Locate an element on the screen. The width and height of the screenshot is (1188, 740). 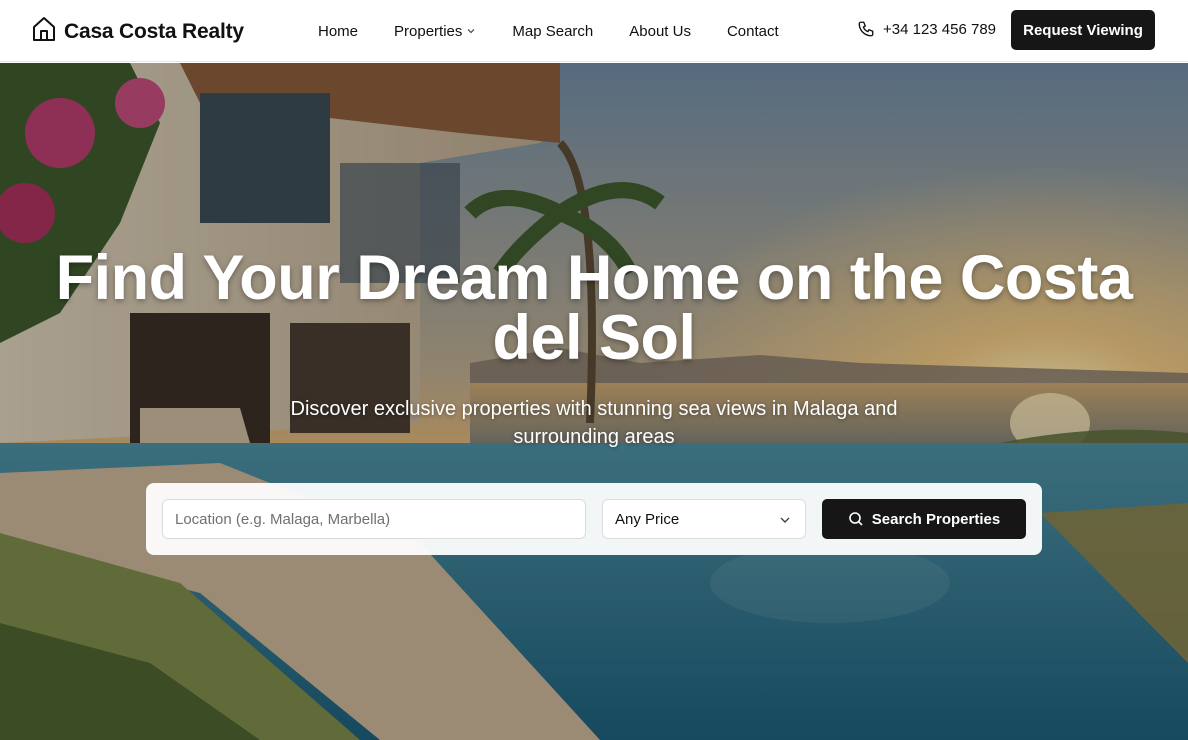
search-button-label: Search Properties is located at coordinates (936, 519).